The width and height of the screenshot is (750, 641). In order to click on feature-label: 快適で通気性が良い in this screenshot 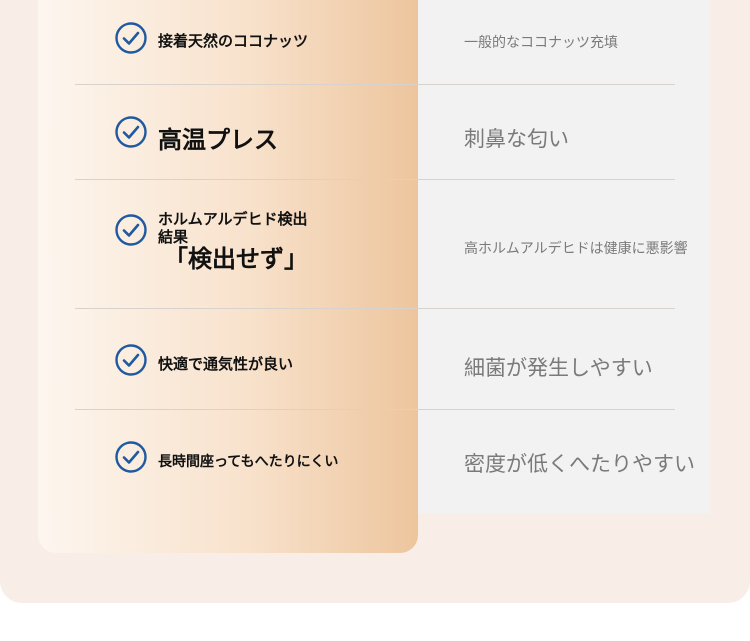, I will do `click(226, 364)`.